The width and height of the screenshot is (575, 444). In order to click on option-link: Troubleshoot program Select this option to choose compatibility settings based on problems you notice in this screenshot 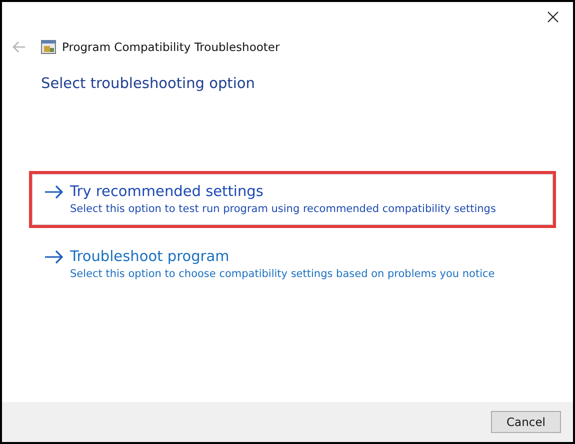, I will do `click(292, 264)`.